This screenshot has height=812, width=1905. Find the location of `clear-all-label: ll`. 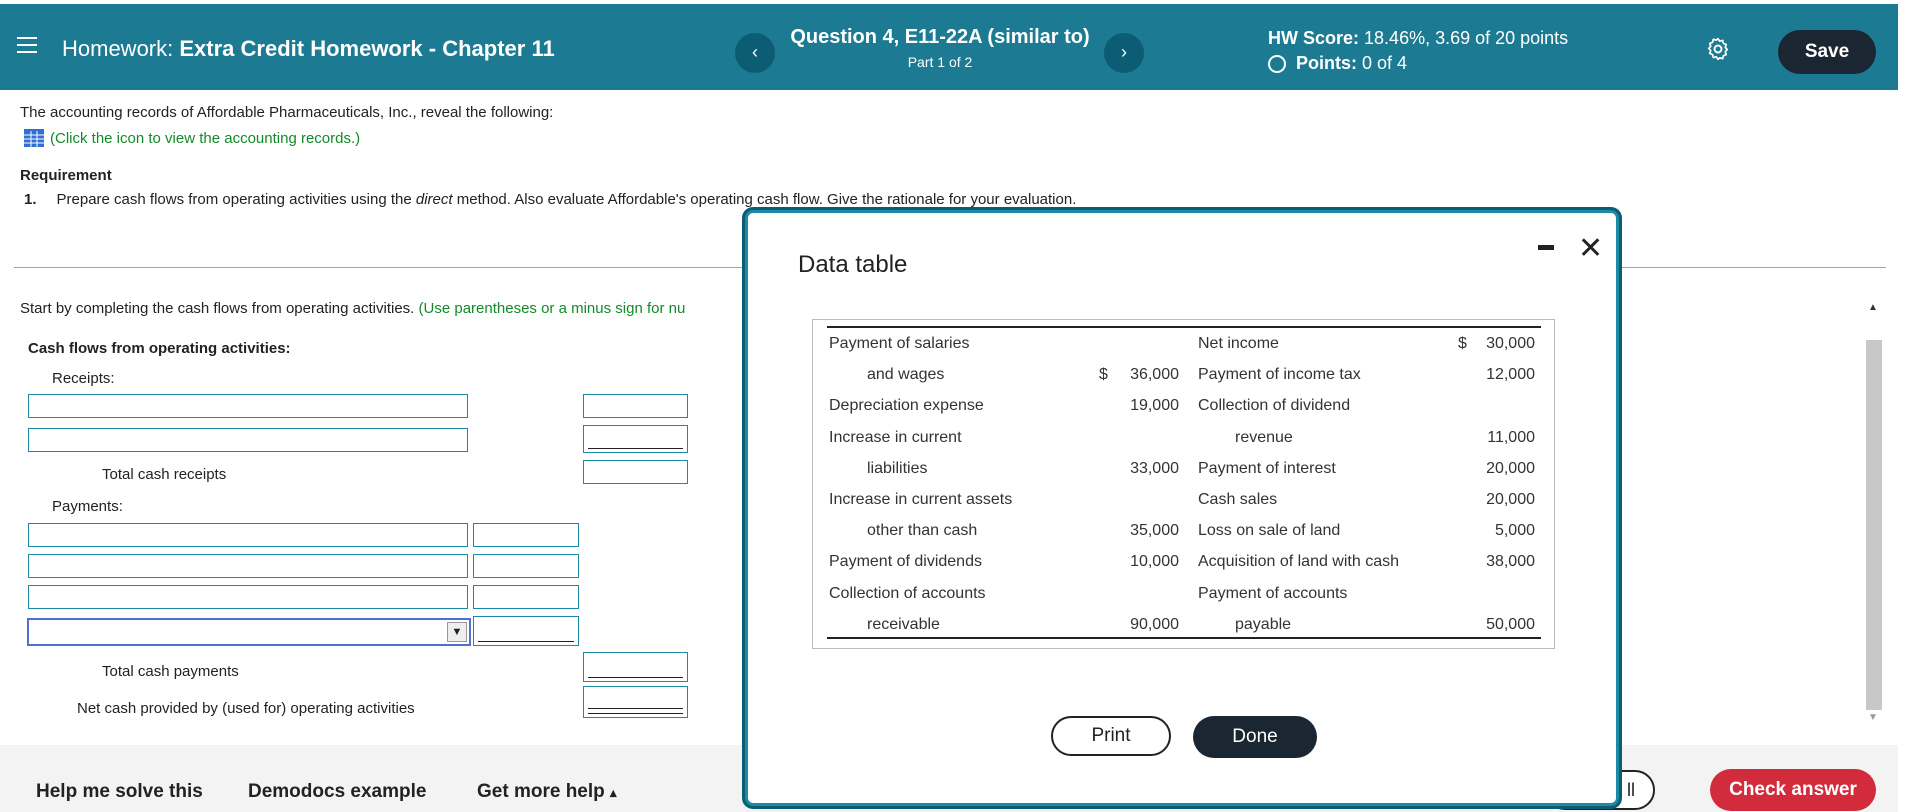

clear-all-label: ll is located at coordinates (1631, 790).